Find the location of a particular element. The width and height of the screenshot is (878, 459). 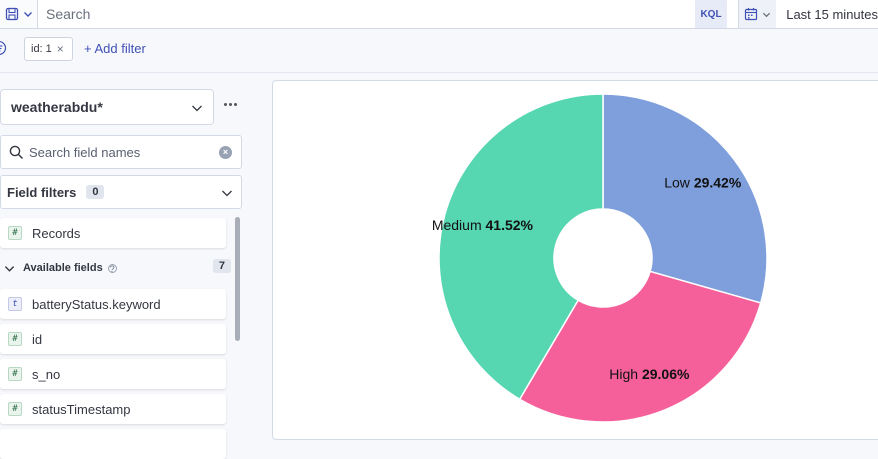

filter-pill-label: id: 1 is located at coordinates (41, 49).